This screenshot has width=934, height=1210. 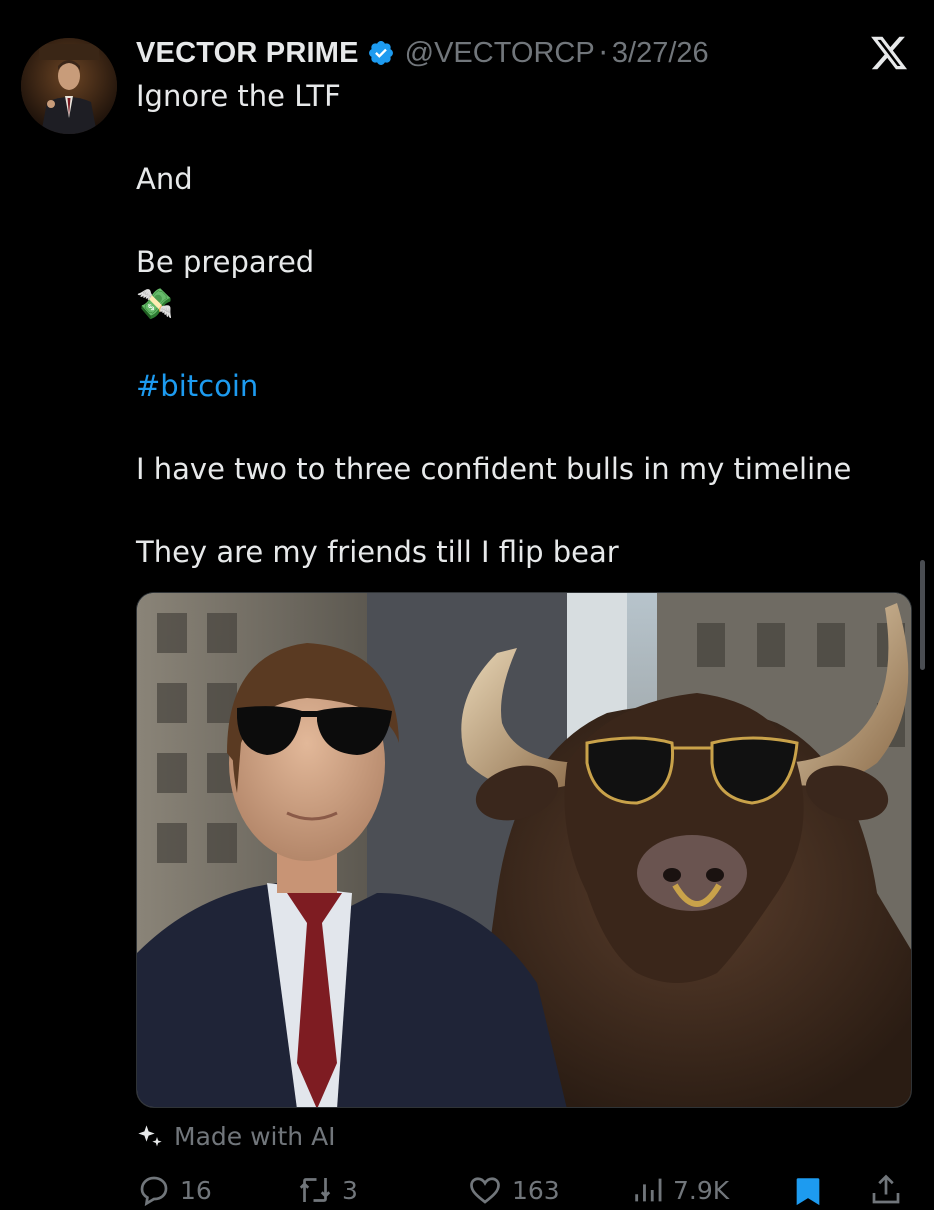 I want to click on verified-badge-icon, so click(x=380, y=53).